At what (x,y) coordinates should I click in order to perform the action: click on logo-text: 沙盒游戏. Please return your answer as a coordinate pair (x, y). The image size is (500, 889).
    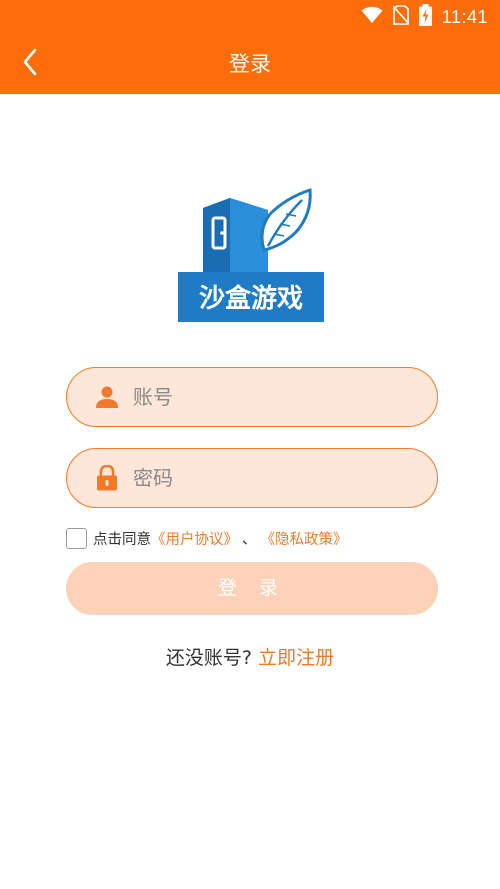
    Looking at the image, I should click on (251, 298).